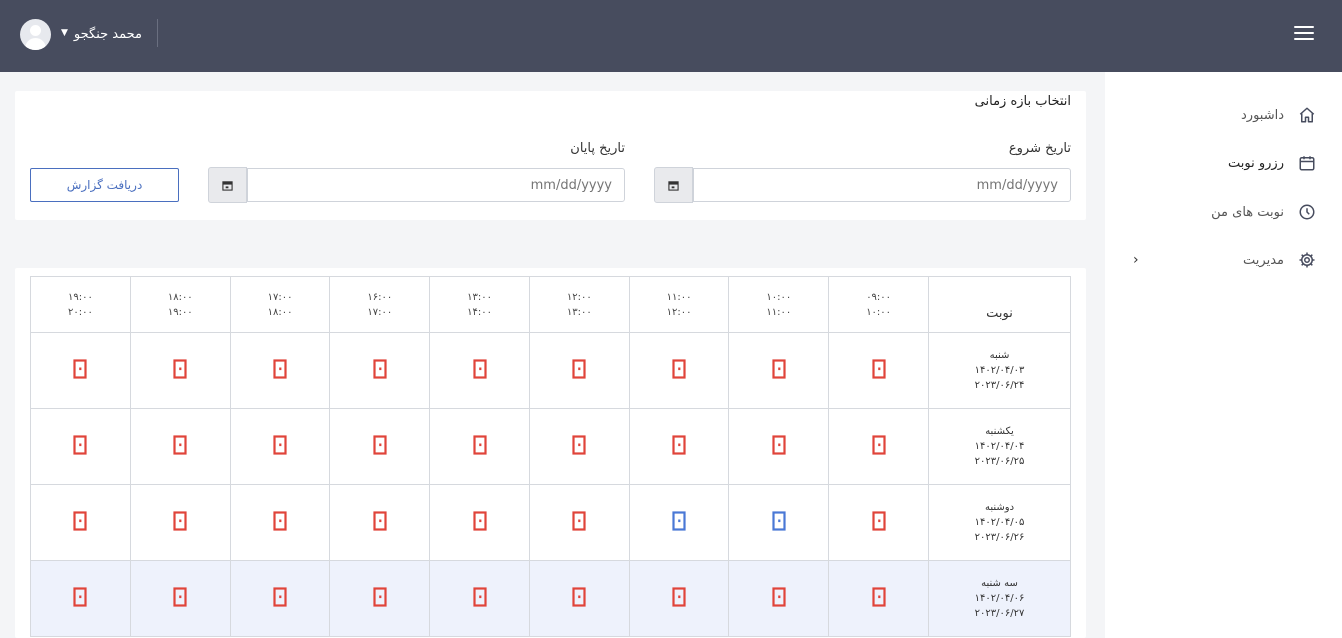 The height and width of the screenshot is (638, 1342). I want to click on sidebar-item-my-appointments: نوبت های من, so click(1223, 212).